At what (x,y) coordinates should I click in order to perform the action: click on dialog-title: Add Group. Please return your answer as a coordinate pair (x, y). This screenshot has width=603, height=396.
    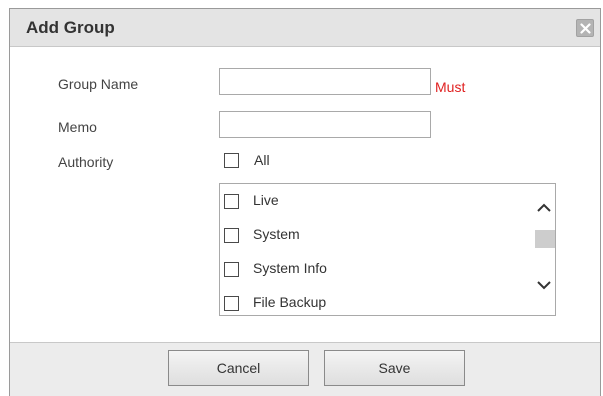
    Looking at the image, I should click on (70, 27).